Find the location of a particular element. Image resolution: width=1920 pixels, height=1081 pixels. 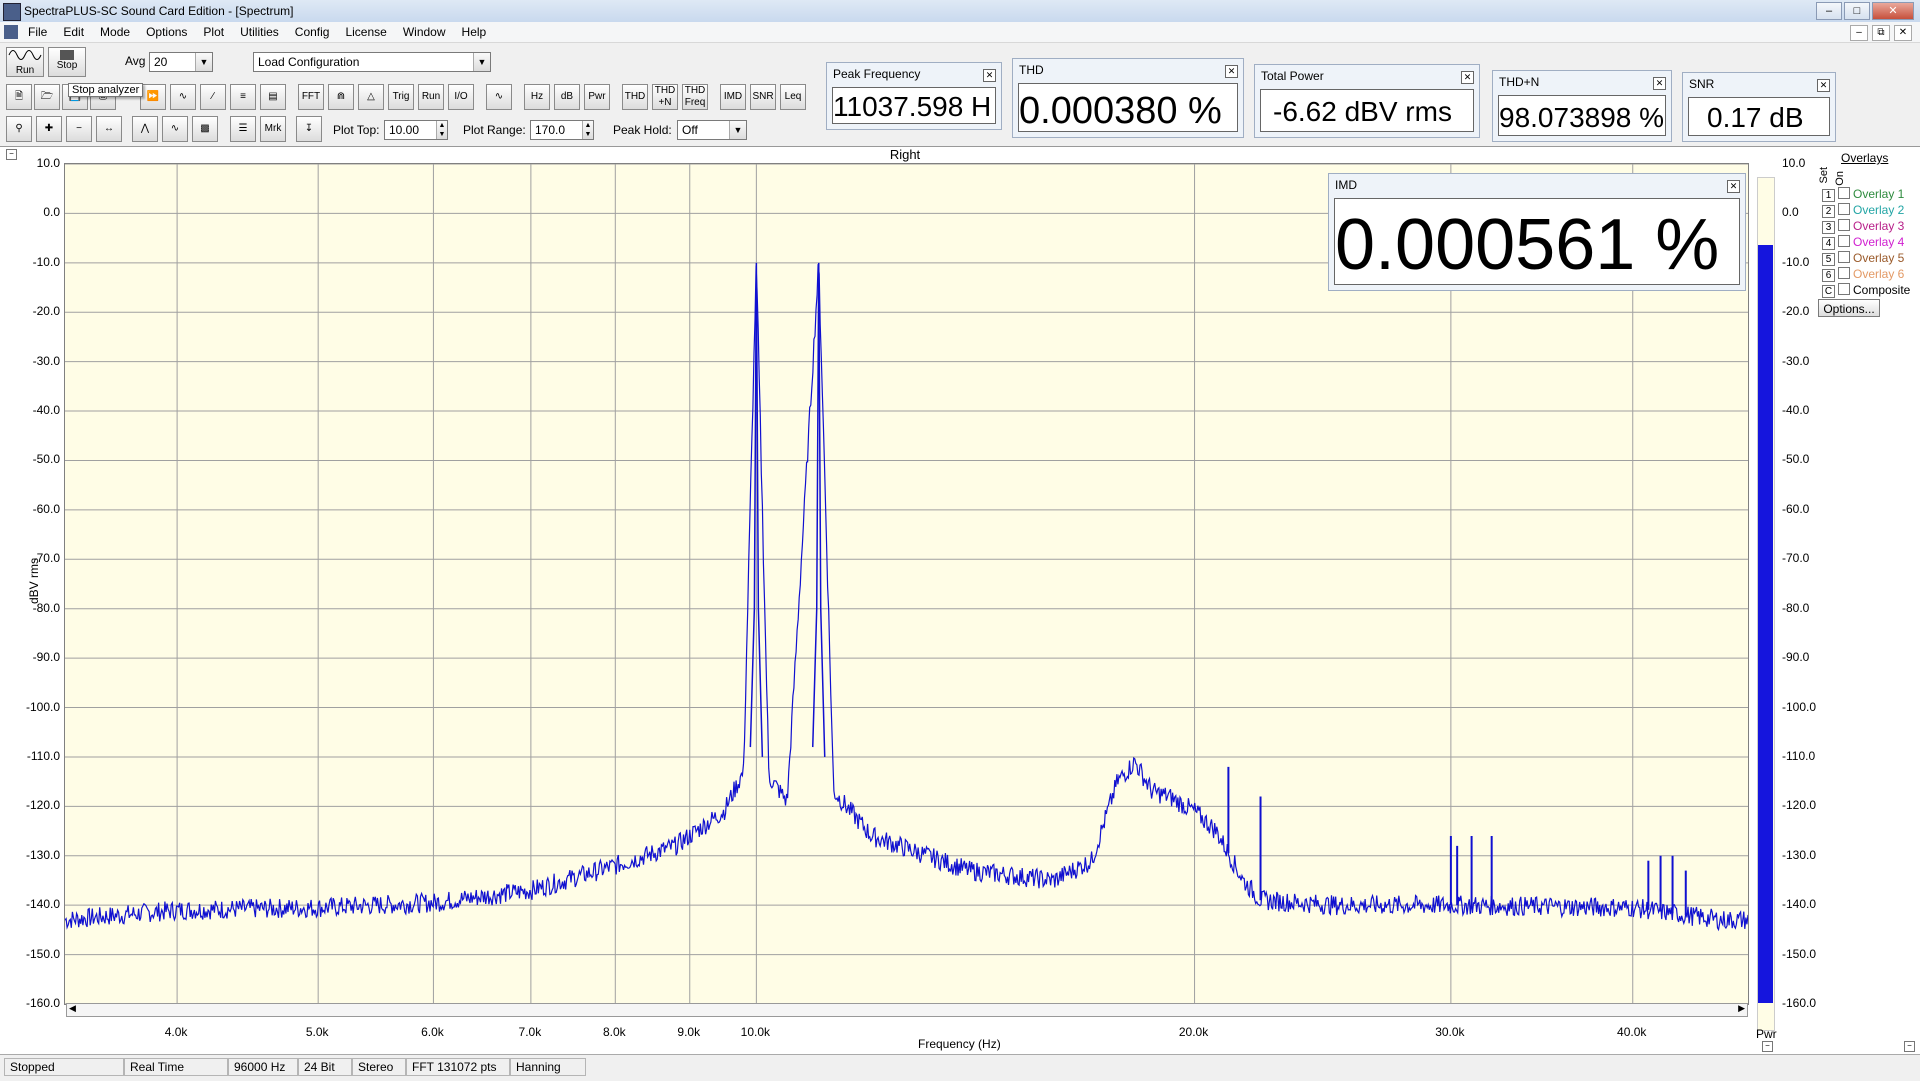

load-configuration-select: Load Configuration ▼ is located at coordinates (372, 62).